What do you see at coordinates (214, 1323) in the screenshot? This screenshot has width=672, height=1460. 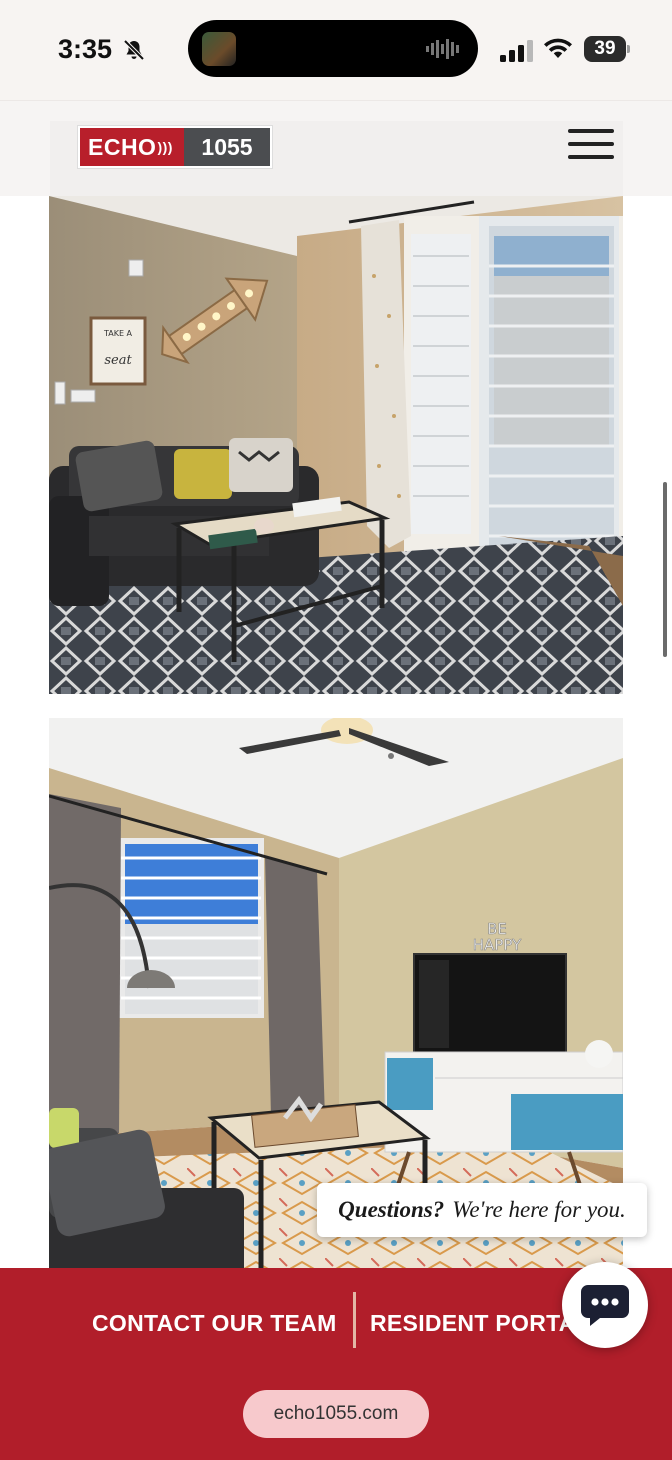 I see `contact-our-team-link: CONTACT OUR TEAM` at bounding box center [214, 1323].